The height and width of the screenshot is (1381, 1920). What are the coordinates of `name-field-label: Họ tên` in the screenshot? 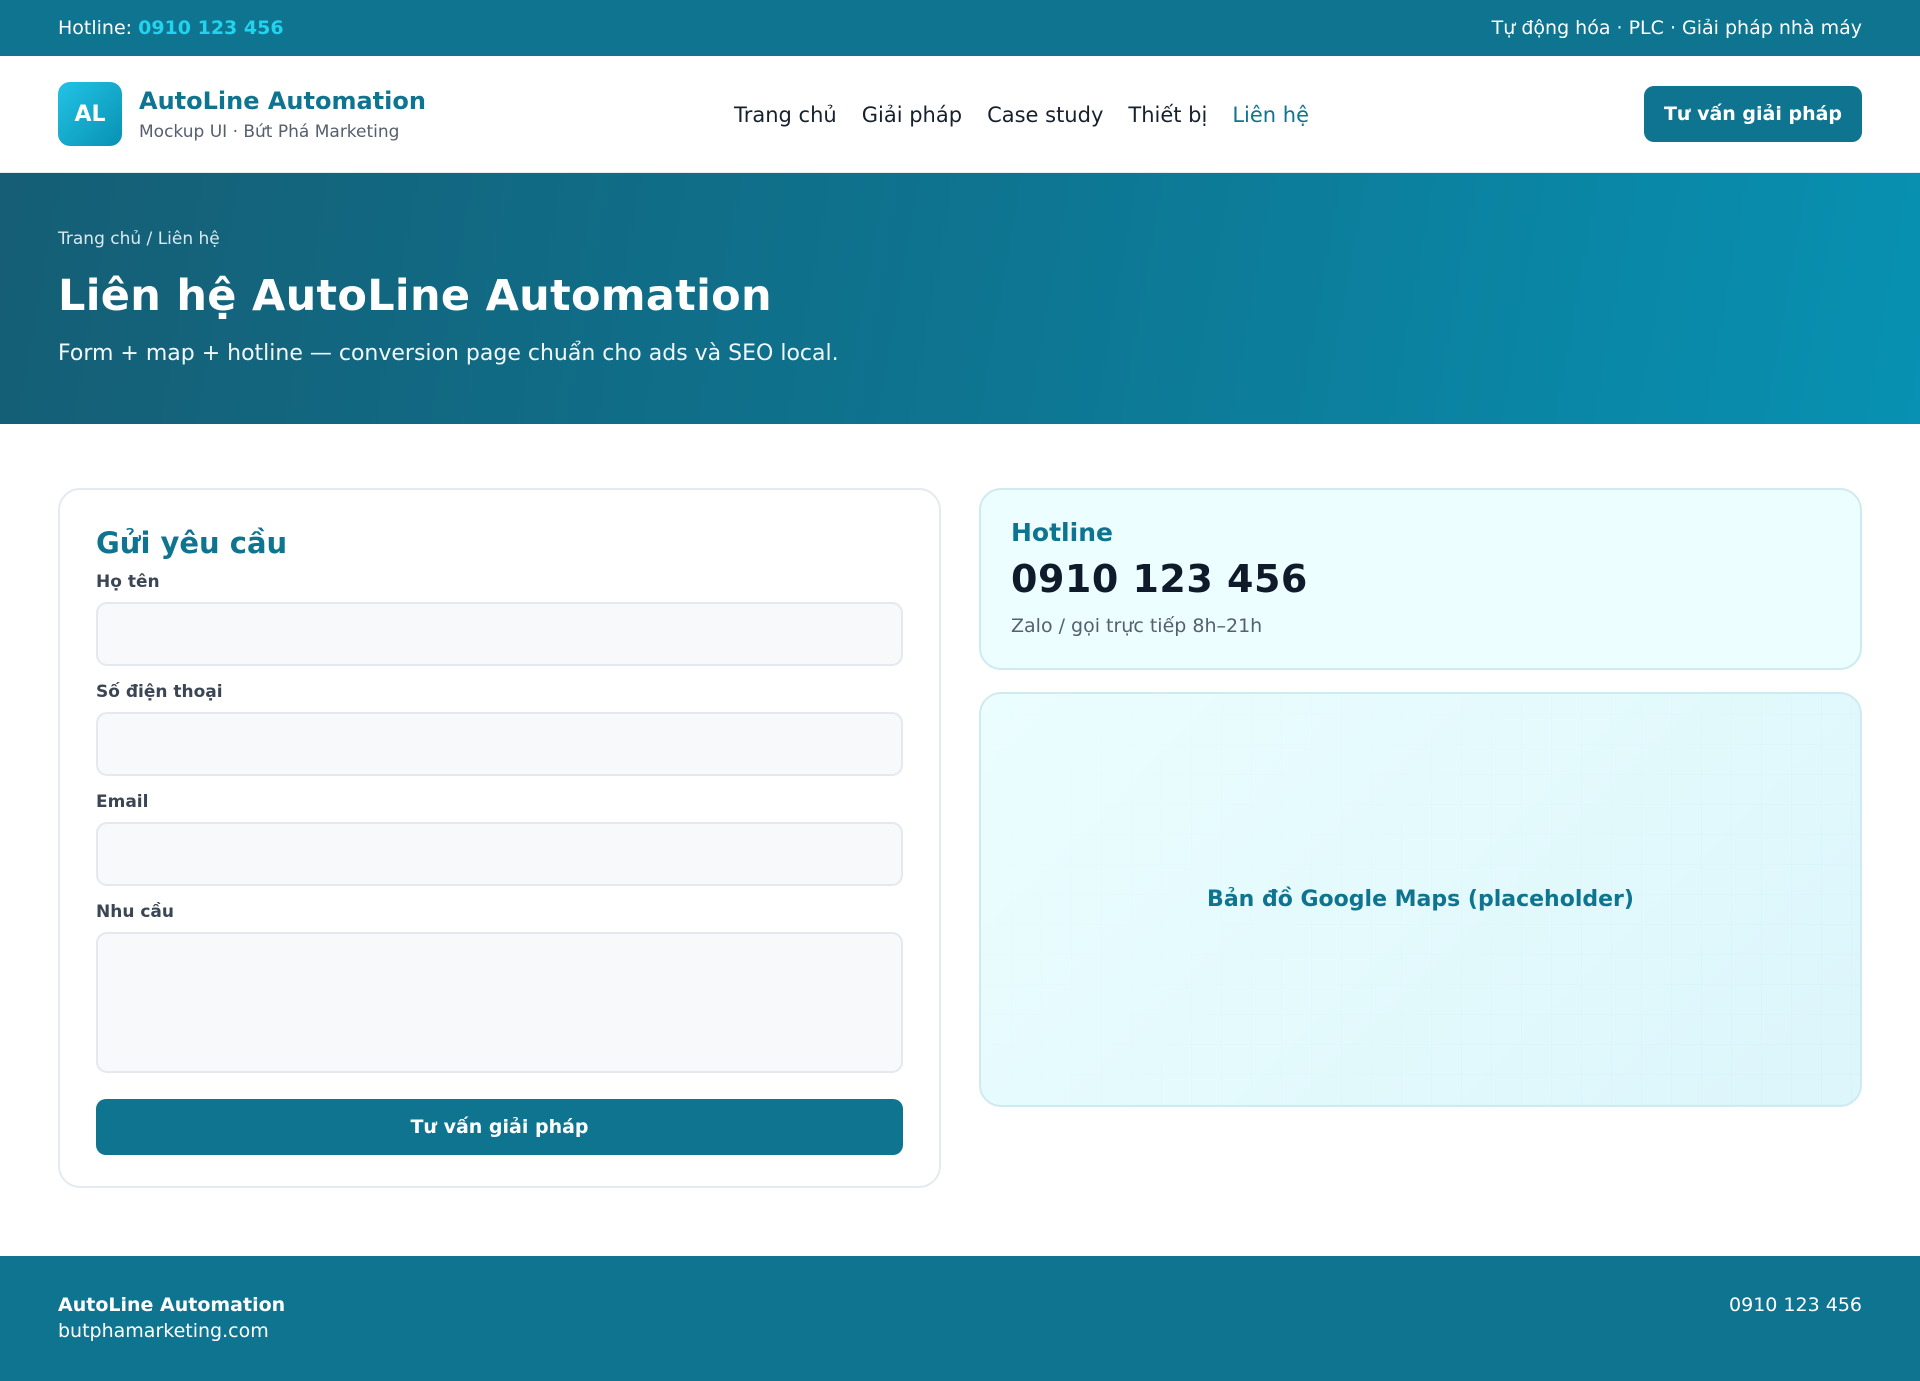 It's located at (128, 582).